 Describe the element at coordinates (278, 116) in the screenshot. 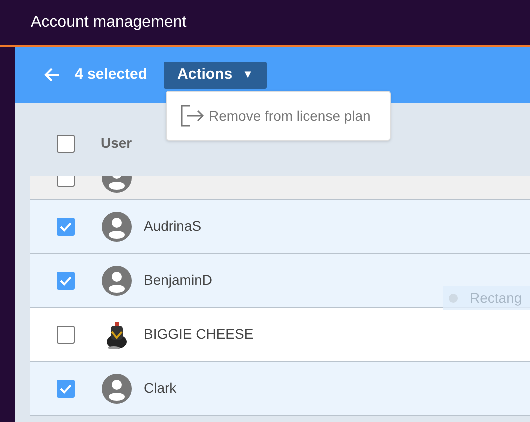

I see `menu-item: Remove from license plan` at that location.